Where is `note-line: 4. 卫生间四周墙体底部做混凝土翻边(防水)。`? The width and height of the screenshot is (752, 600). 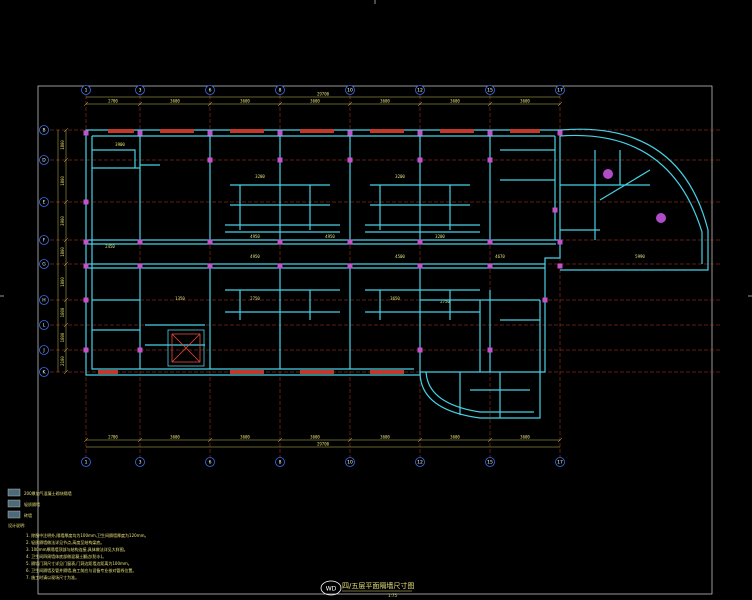
note-line: 4. 卫生间四周墙体底部做混凝土翻边(防水)。 is located at coordinates (66, 556).